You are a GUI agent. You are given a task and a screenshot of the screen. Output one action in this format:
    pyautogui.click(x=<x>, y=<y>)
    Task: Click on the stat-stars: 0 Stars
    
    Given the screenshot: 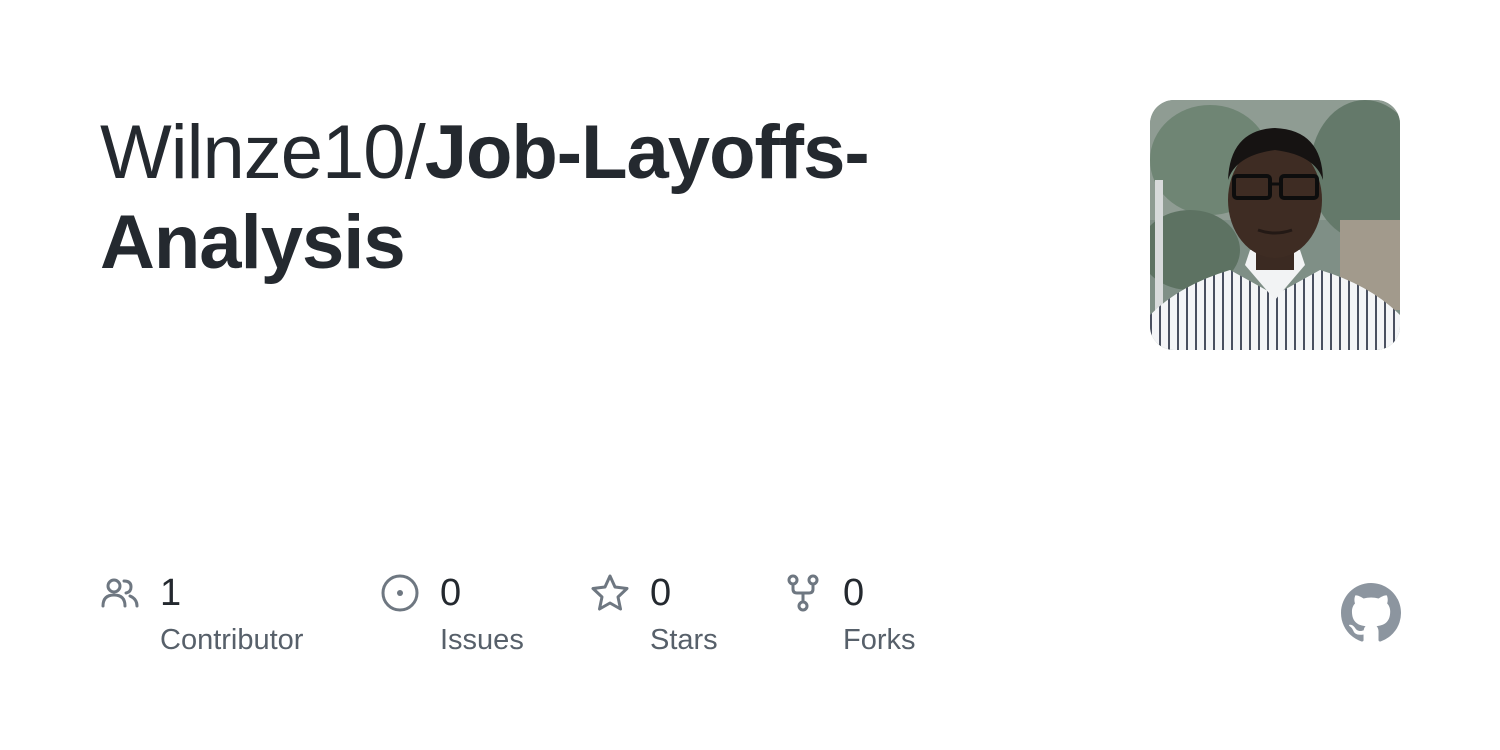 What is the action you would take?
    pyautogui.click(x=654, y=613)
    